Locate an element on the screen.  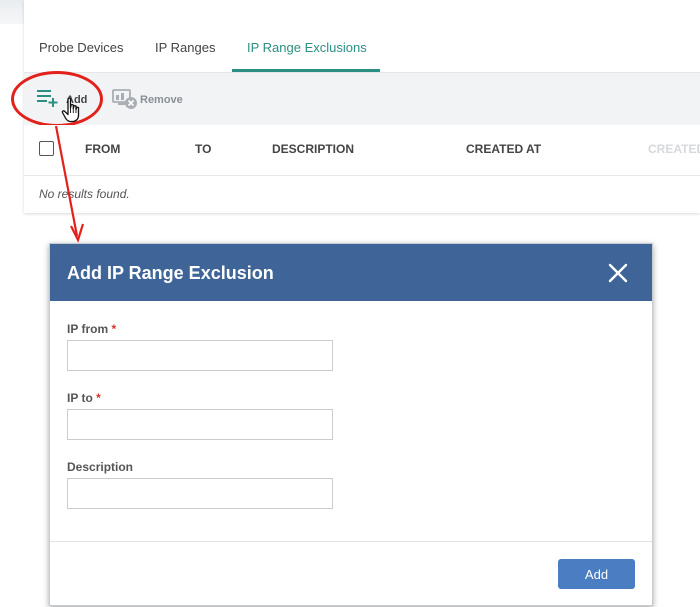
column-header-created: CREATED is located at coordinates (674, 149).